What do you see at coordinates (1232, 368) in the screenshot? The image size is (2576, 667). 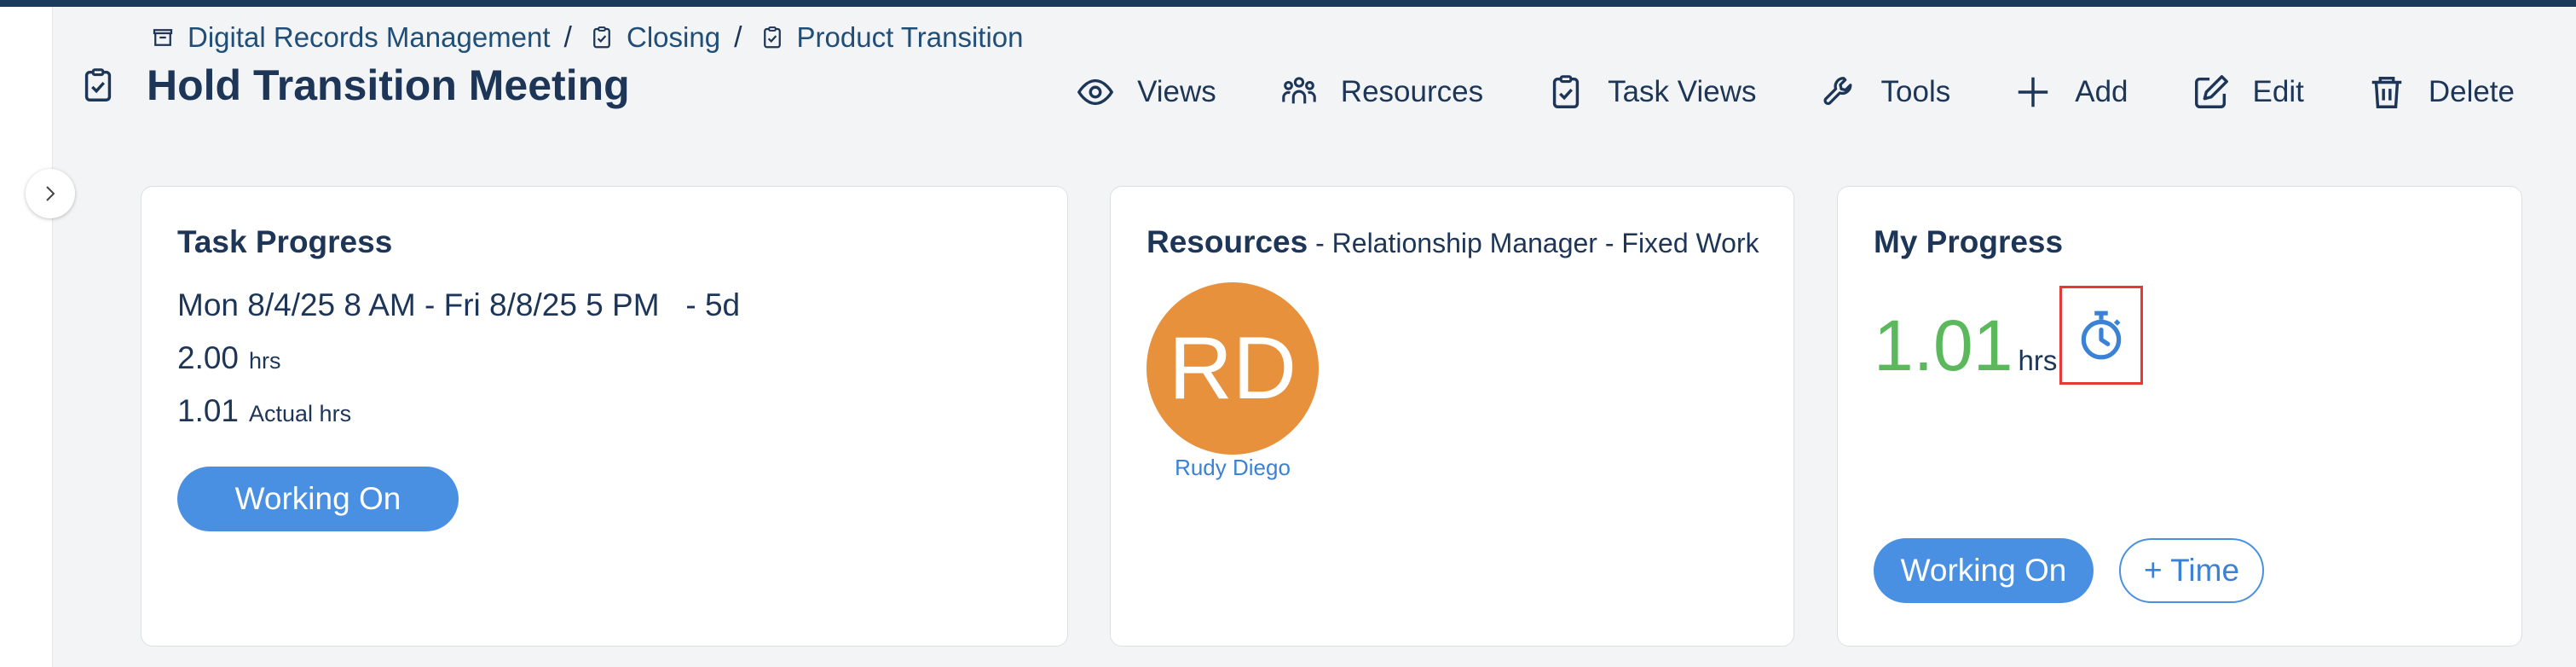 I see `avatar: RD` at bounding box center [1232, 368].